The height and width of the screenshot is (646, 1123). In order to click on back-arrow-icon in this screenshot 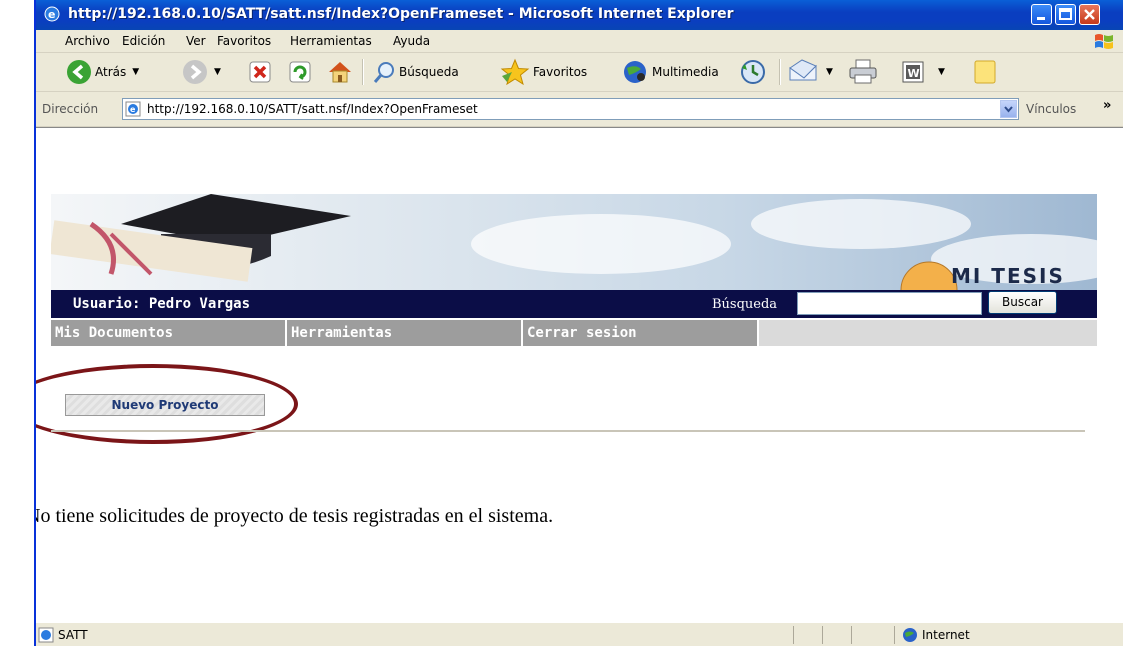, I will do `click(79, 72)`.